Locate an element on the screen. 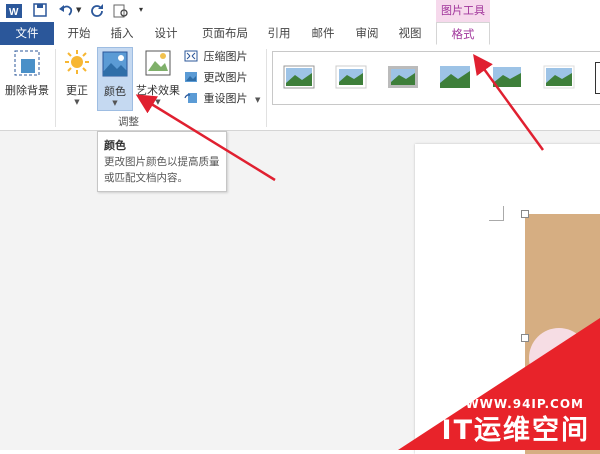 The height and width of the screenshot is (454, 600). remove-background-label: 删除背景 is located at coordinates (27, 90).